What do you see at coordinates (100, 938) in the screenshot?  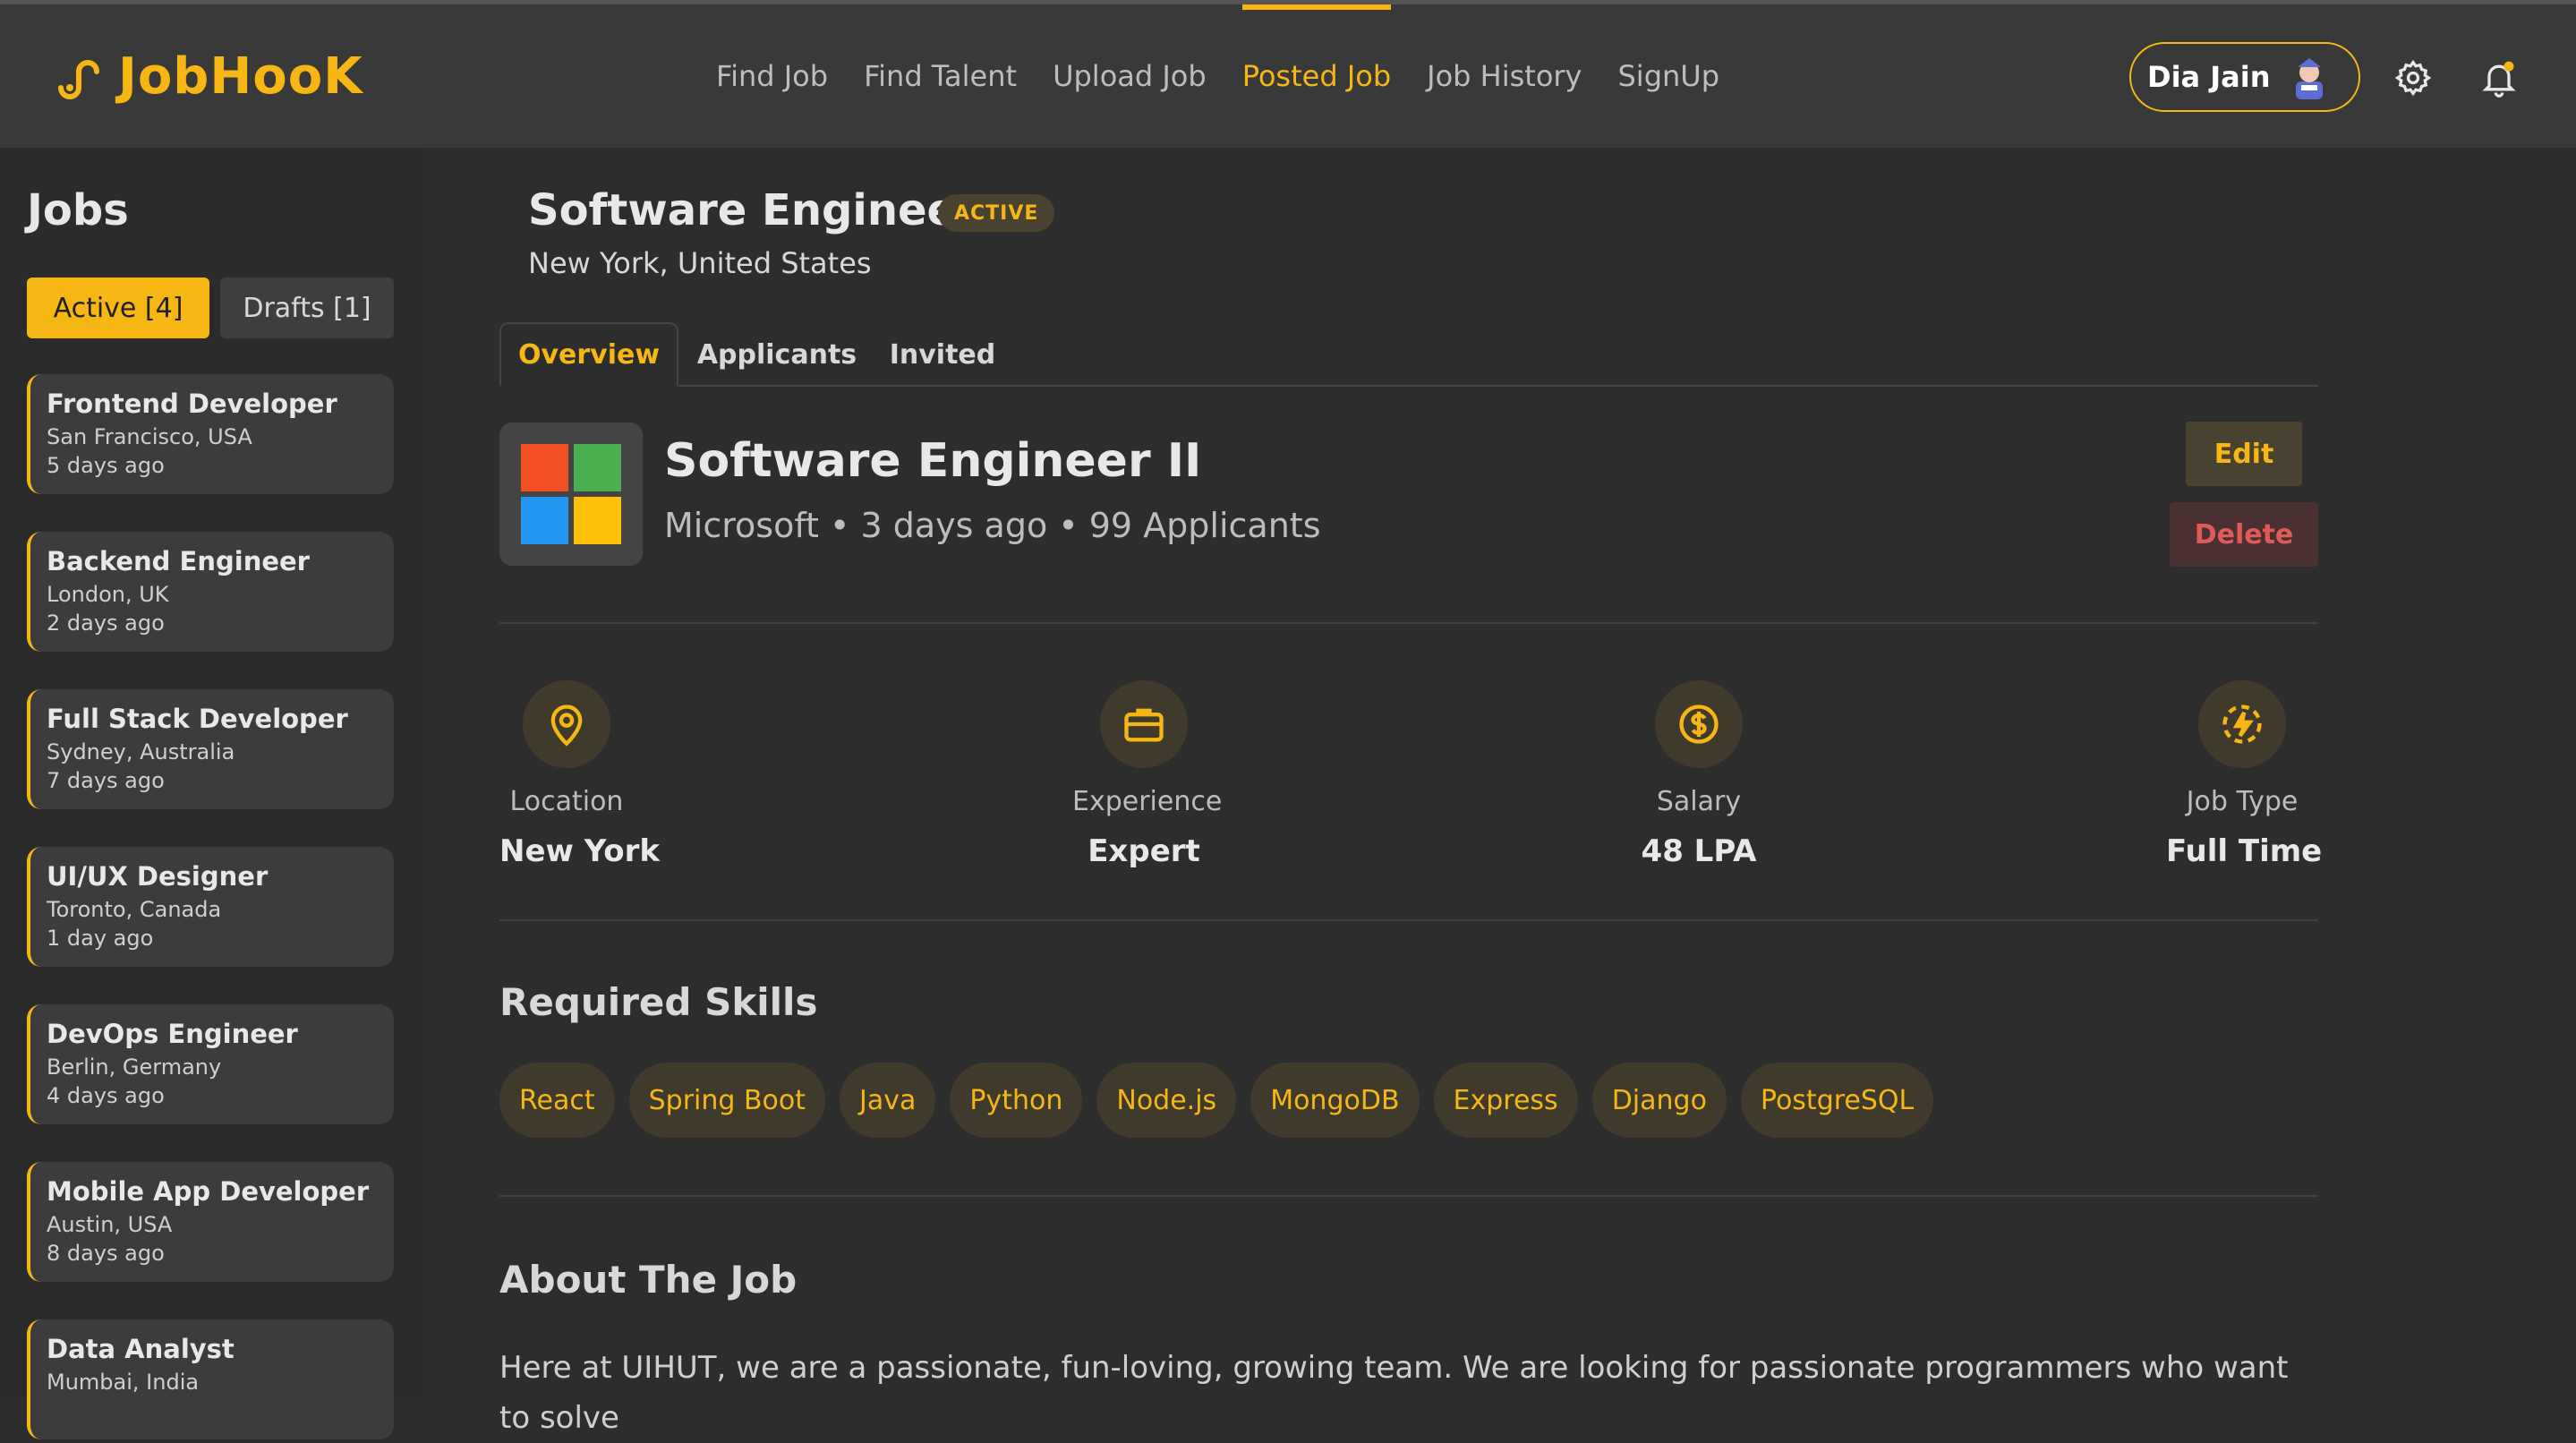 I see `job-card-ago: 1 day ago` at bounding box center [100, 938].